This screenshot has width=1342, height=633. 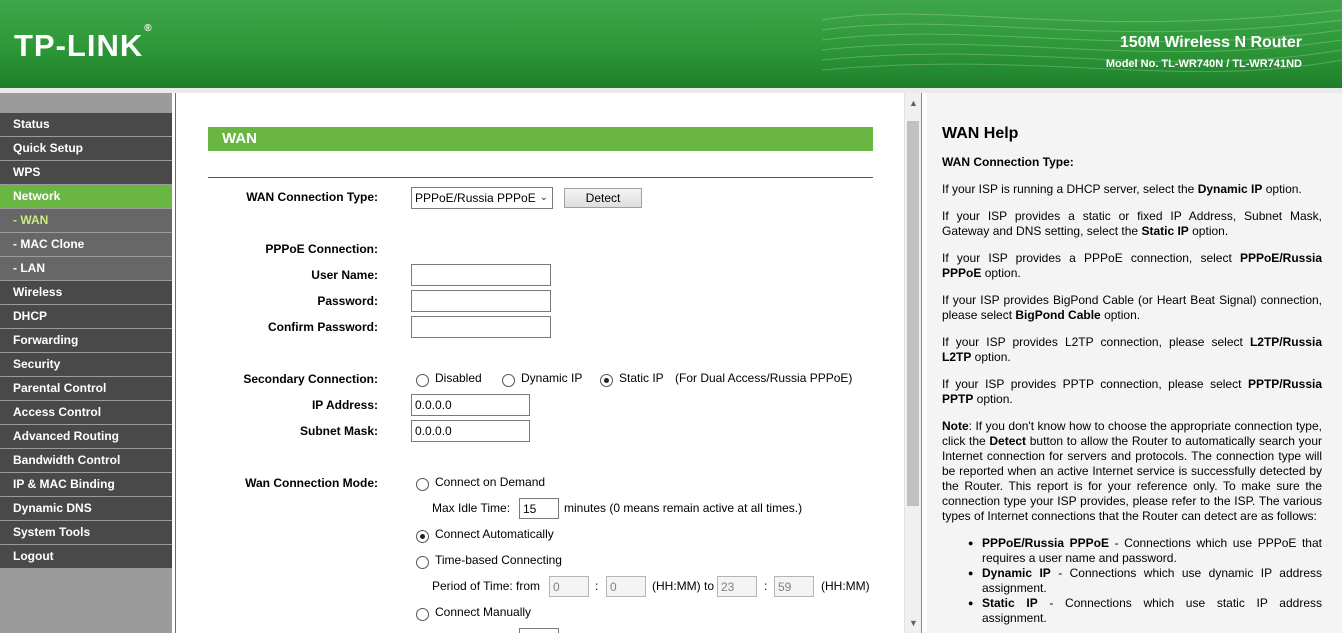 What do you see at coordinates (86, 533) in the screenshot?
I see `sidebar-item-system-tools: System Tools` at bounding box center [86, 533].